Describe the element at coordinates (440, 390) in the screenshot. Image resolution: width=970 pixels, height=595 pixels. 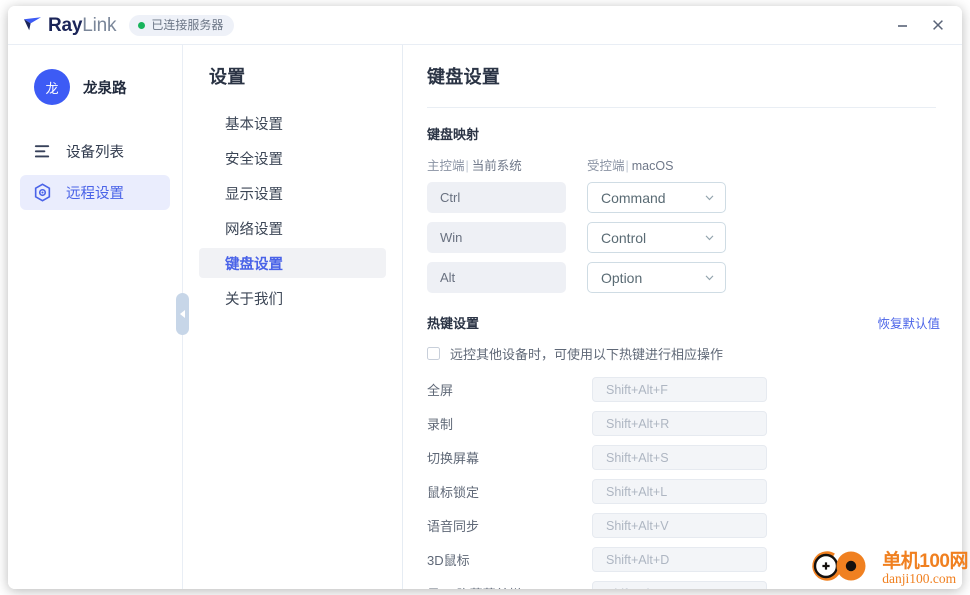
I see `hotkey-label-fullscreen: 全屏` at that location.